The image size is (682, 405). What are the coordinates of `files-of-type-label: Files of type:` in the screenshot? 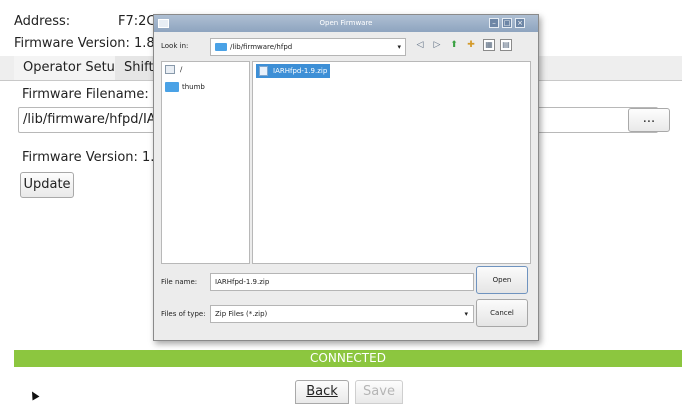 It's located at (183, 314).